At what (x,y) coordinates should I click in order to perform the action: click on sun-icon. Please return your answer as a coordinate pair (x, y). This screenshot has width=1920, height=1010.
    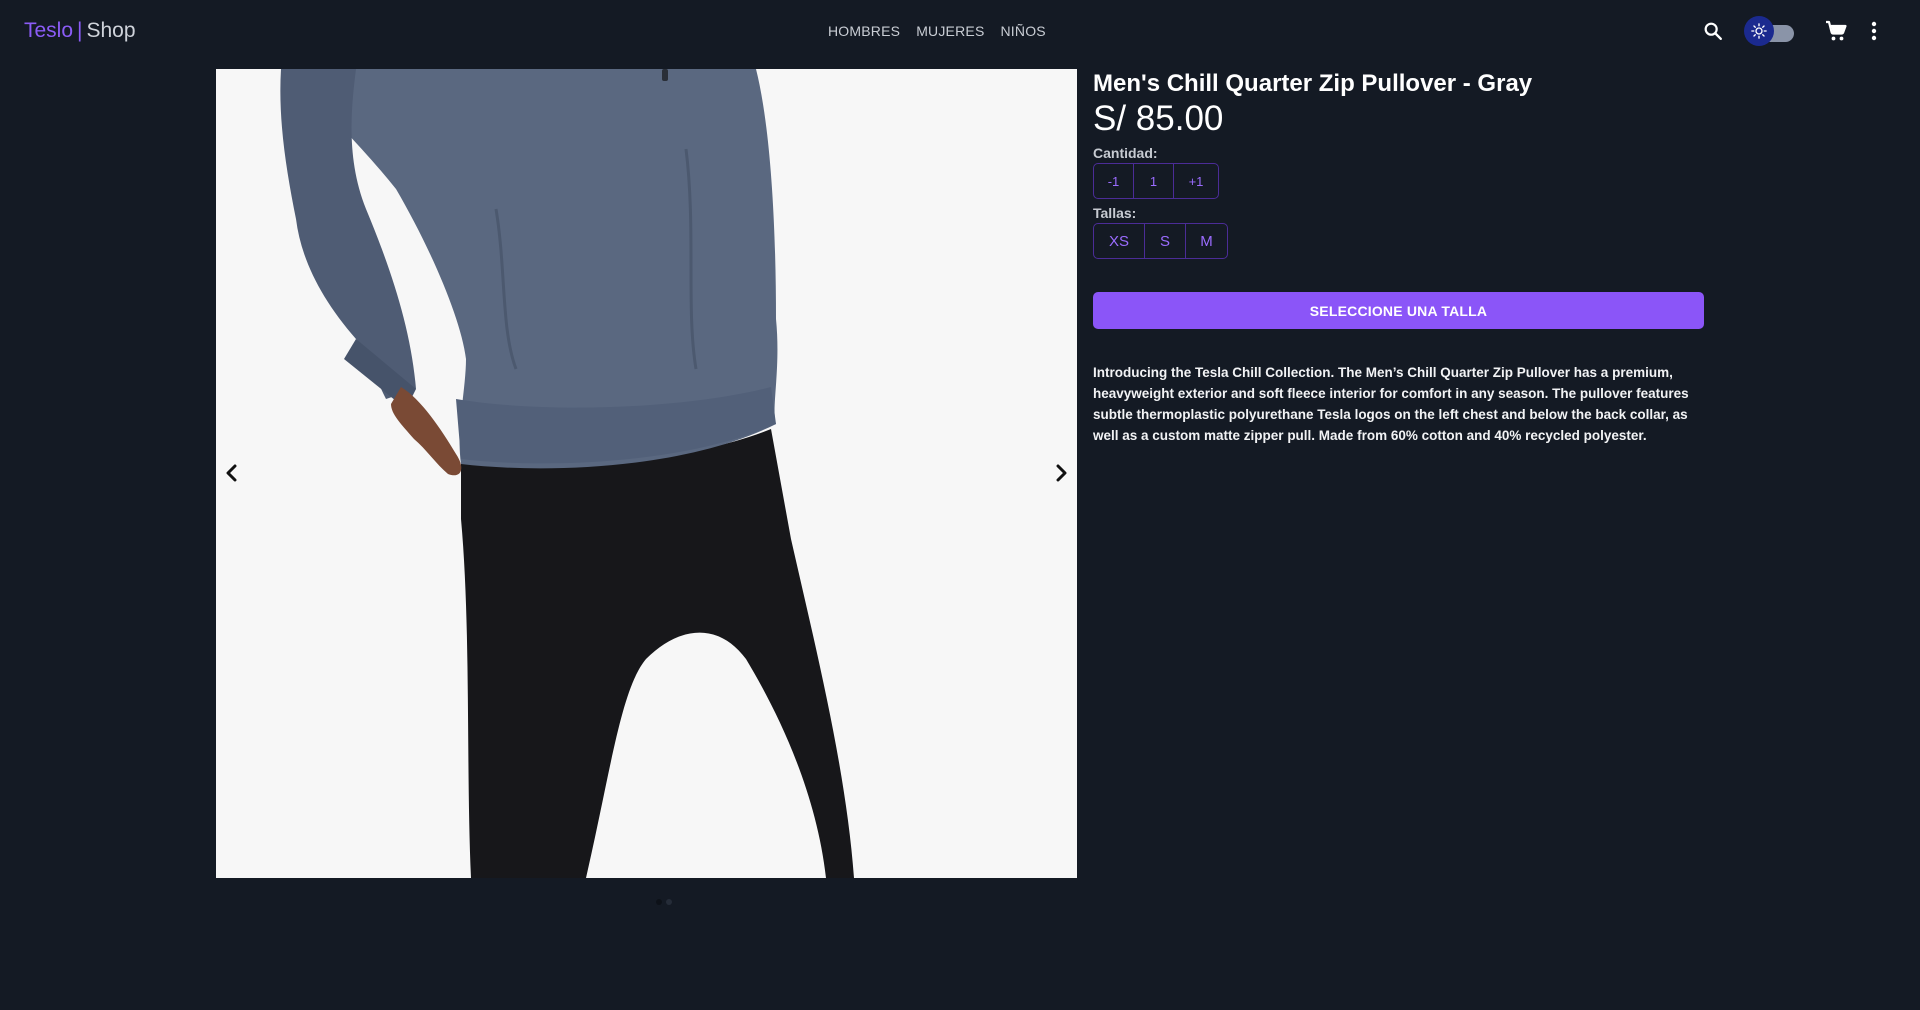
    Looking at the image, I should click on (1759, 31).